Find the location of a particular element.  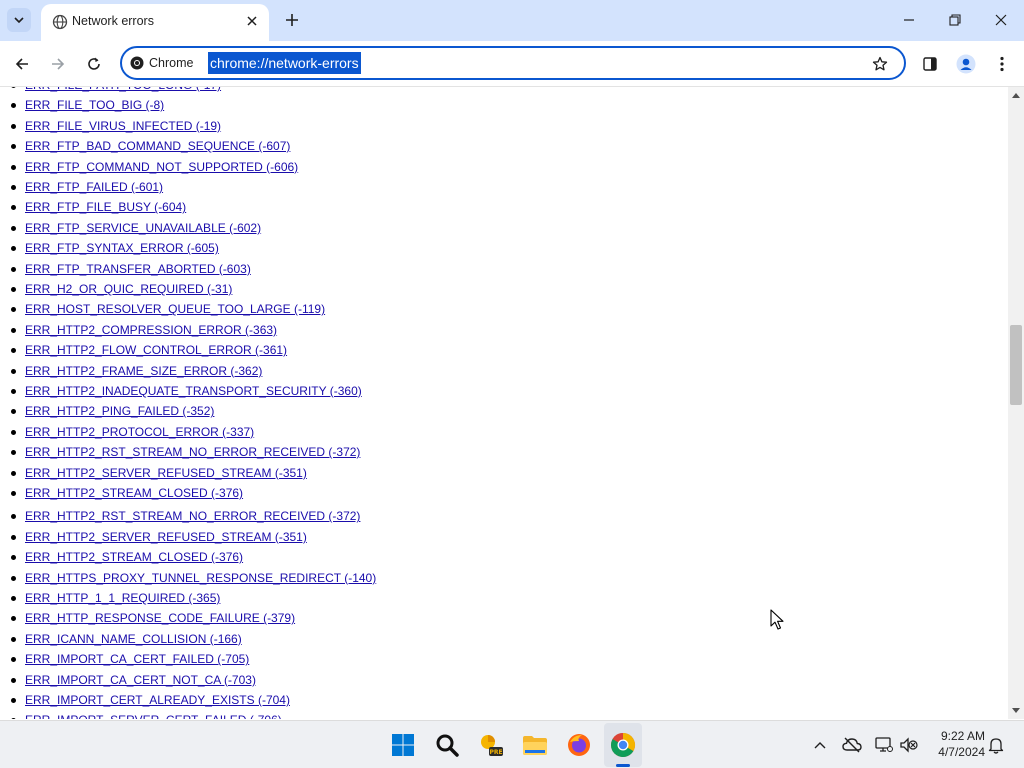

windows-logo-icon is located at coordinates (403, 745).